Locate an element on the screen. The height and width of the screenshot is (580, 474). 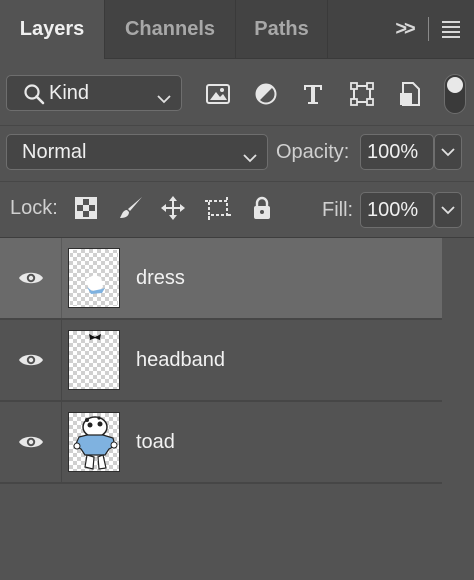
search-icon is located at coordinates (34, 97).